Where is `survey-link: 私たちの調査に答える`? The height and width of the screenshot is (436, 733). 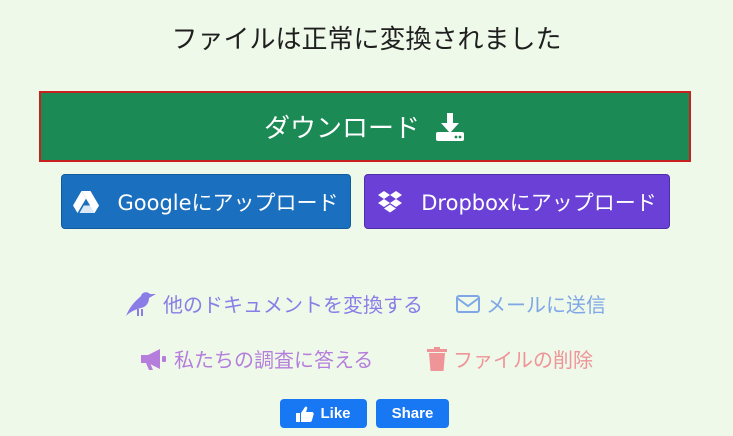
survey-link: 私たちの調査に答える is located at coordinates (256, 358).